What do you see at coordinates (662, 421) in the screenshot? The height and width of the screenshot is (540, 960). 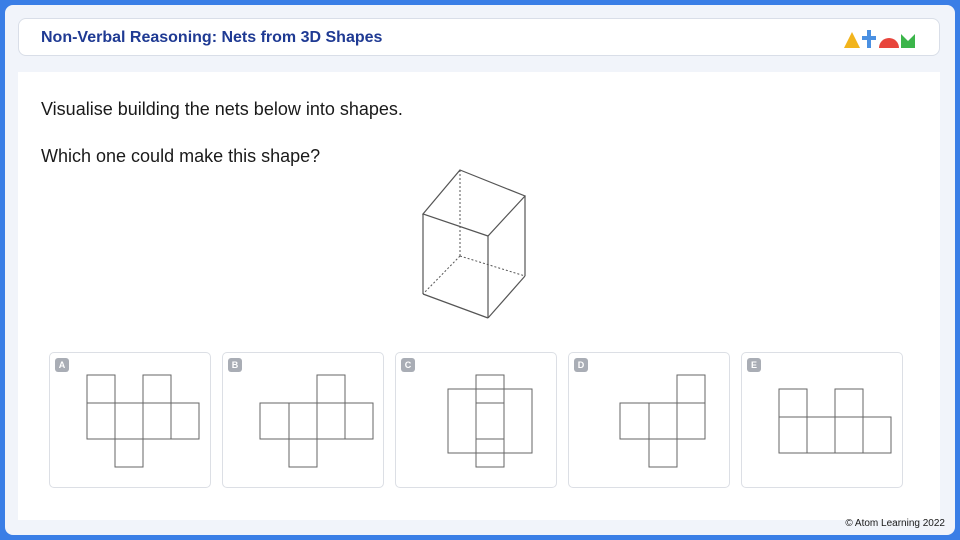 I see `net-diagram-d` at bounding box center [662, 421].